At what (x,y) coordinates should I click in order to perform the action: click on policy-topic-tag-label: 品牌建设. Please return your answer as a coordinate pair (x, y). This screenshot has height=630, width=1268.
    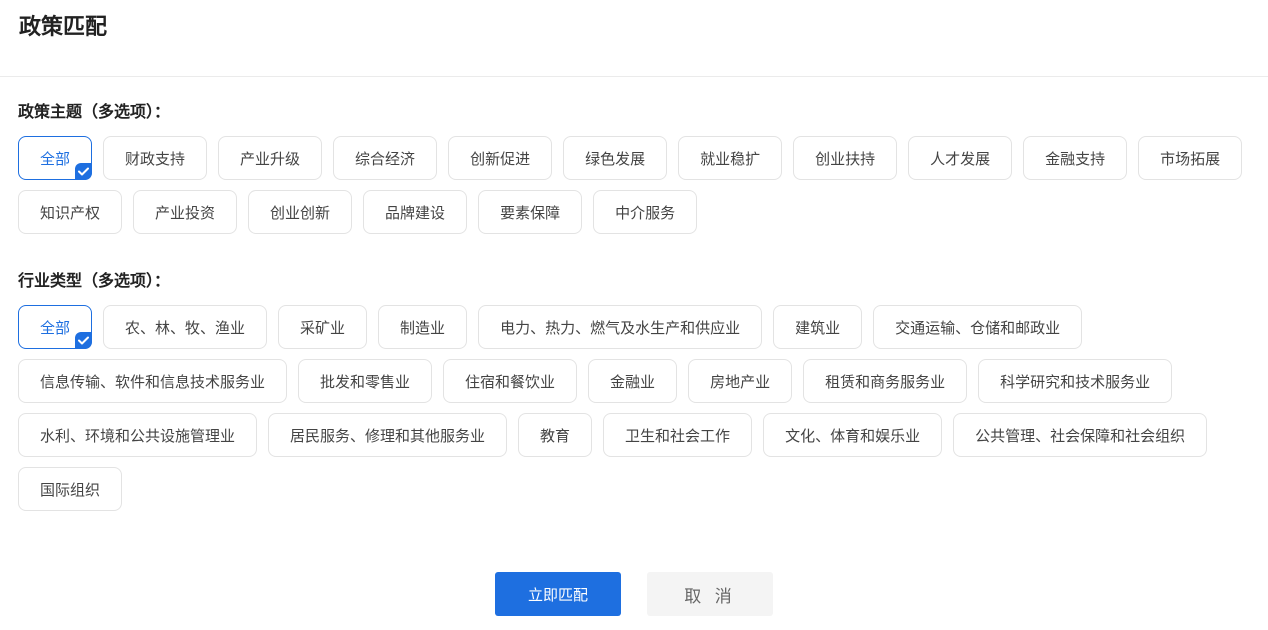
    Looking at the image, I should click on (415, 212).